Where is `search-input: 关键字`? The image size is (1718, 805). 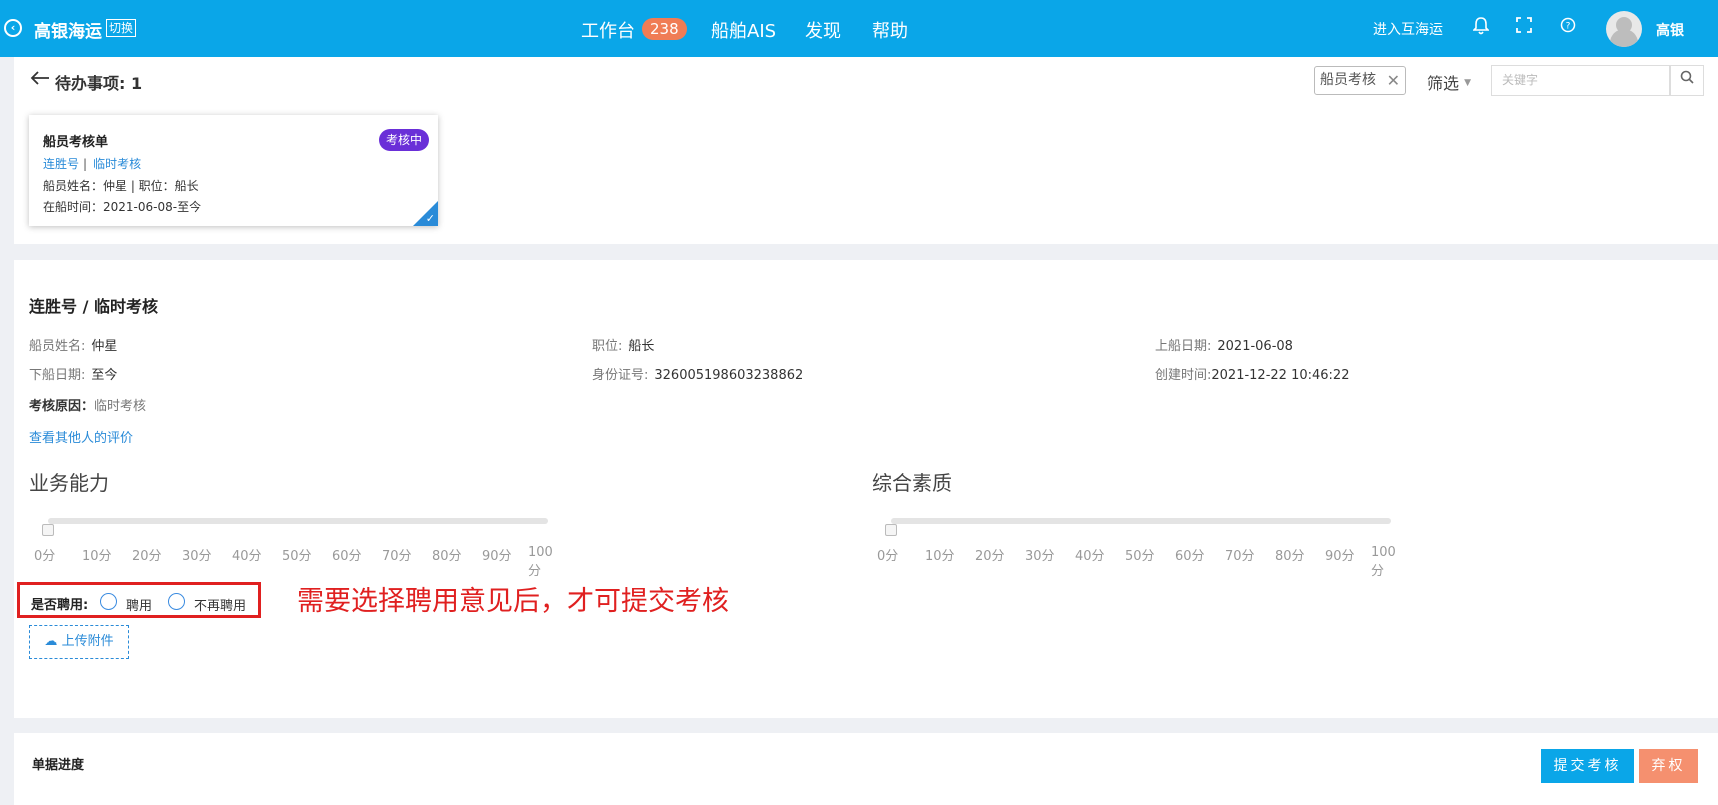 search-input: 关键字 is located at coordinates (1580, 80).